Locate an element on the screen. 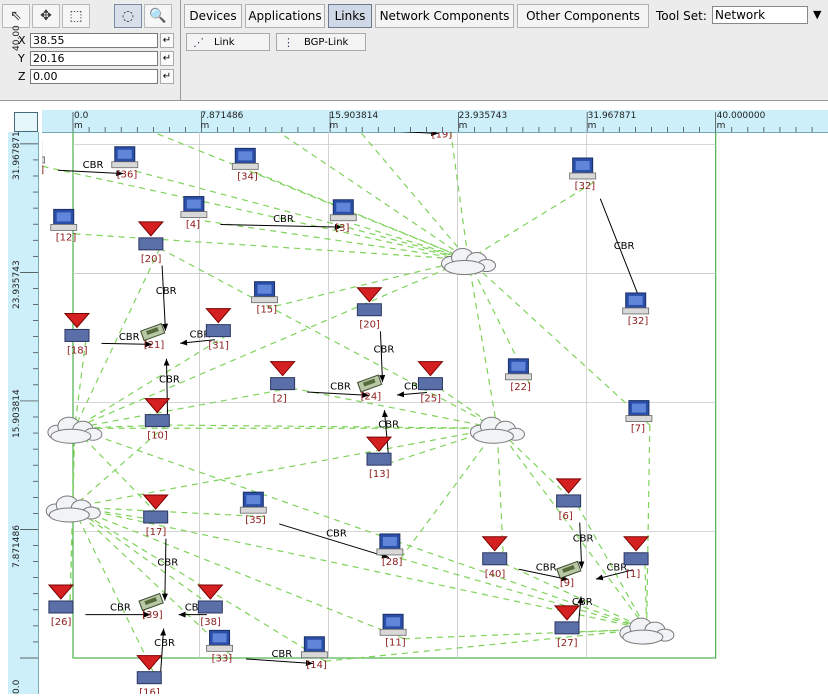 This screenshot has height=697, width=828. node-label: [12] is located at coordinates (66, 237).